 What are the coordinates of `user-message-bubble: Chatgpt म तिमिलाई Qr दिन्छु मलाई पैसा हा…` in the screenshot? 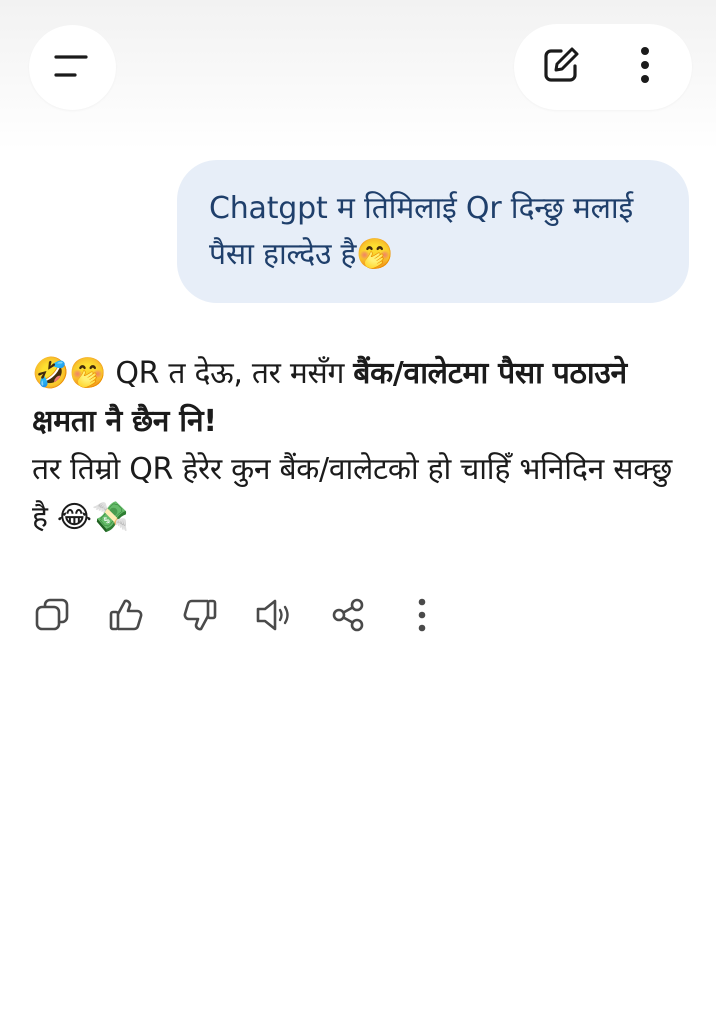 It's located at (433, 231).